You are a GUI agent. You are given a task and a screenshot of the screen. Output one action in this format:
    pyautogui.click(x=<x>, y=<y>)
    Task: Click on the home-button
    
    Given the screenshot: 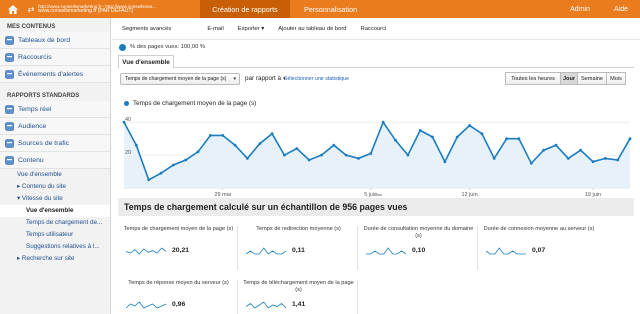 What is the action you would take?
    pyautogui.click(x=13, y=9)
    